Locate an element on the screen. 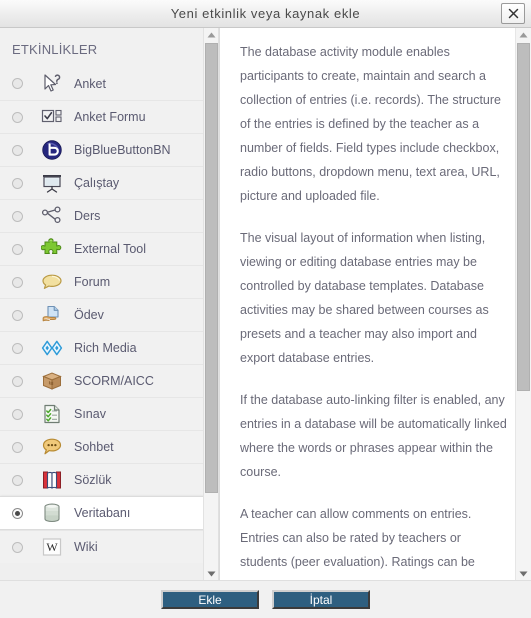 The height and width of the screenshot is (618, 531). activity-item-label: Forum is located at coordinates (92, 282).